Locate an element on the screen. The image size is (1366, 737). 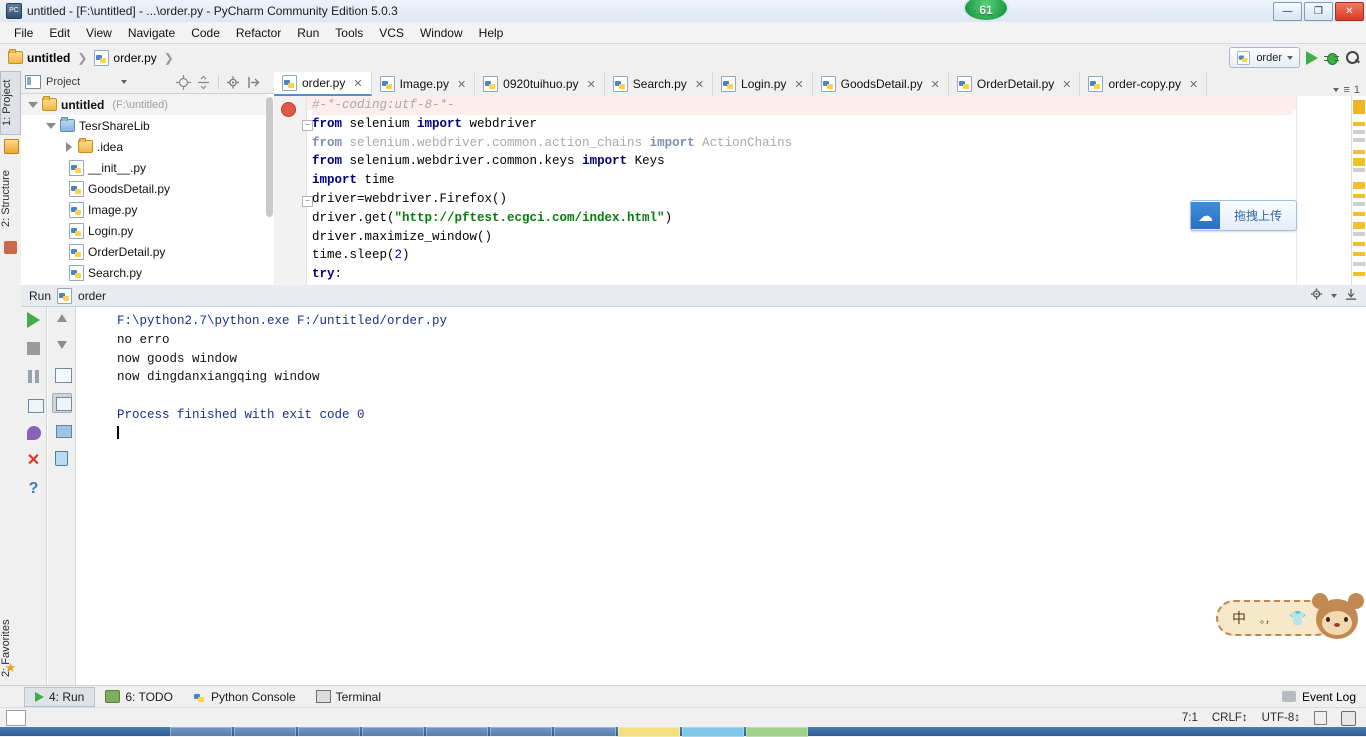
tree-item-login: Login.py is located at coordinates (144, 230).